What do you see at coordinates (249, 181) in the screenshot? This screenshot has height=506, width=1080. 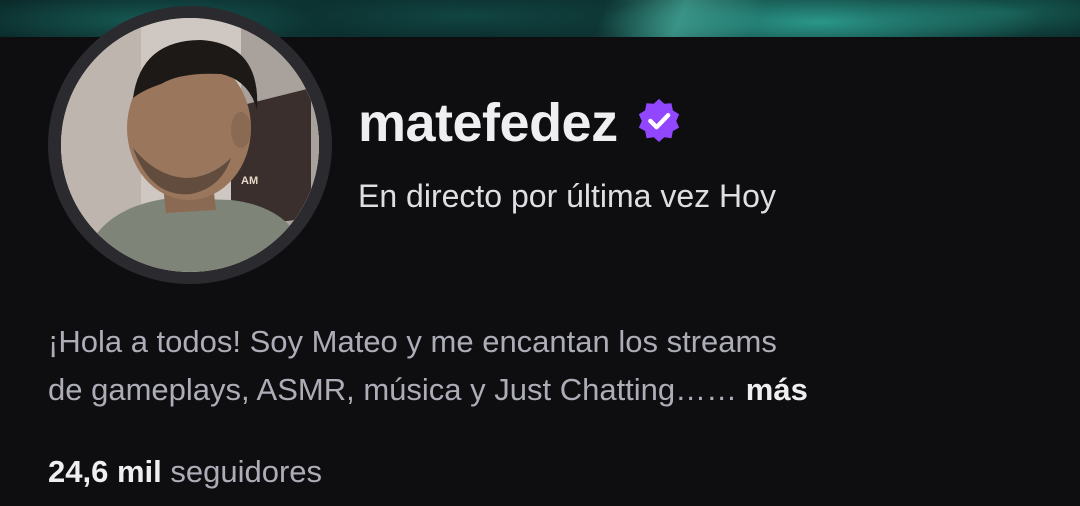 I see `svg-text: AM` at bounding box center [249, 181].